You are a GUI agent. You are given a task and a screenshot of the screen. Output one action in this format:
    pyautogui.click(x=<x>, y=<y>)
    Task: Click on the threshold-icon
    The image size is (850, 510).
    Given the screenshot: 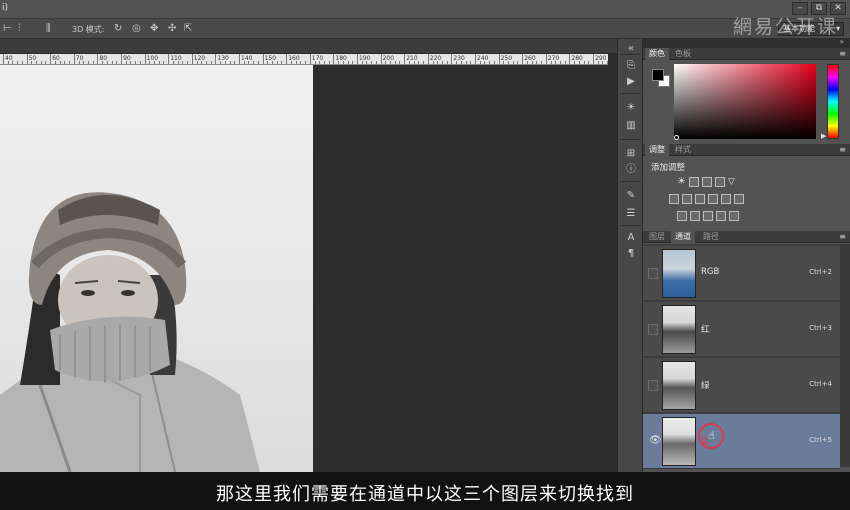 What is the action you would take?
    pyautogui.click(x=708, y=216)
    